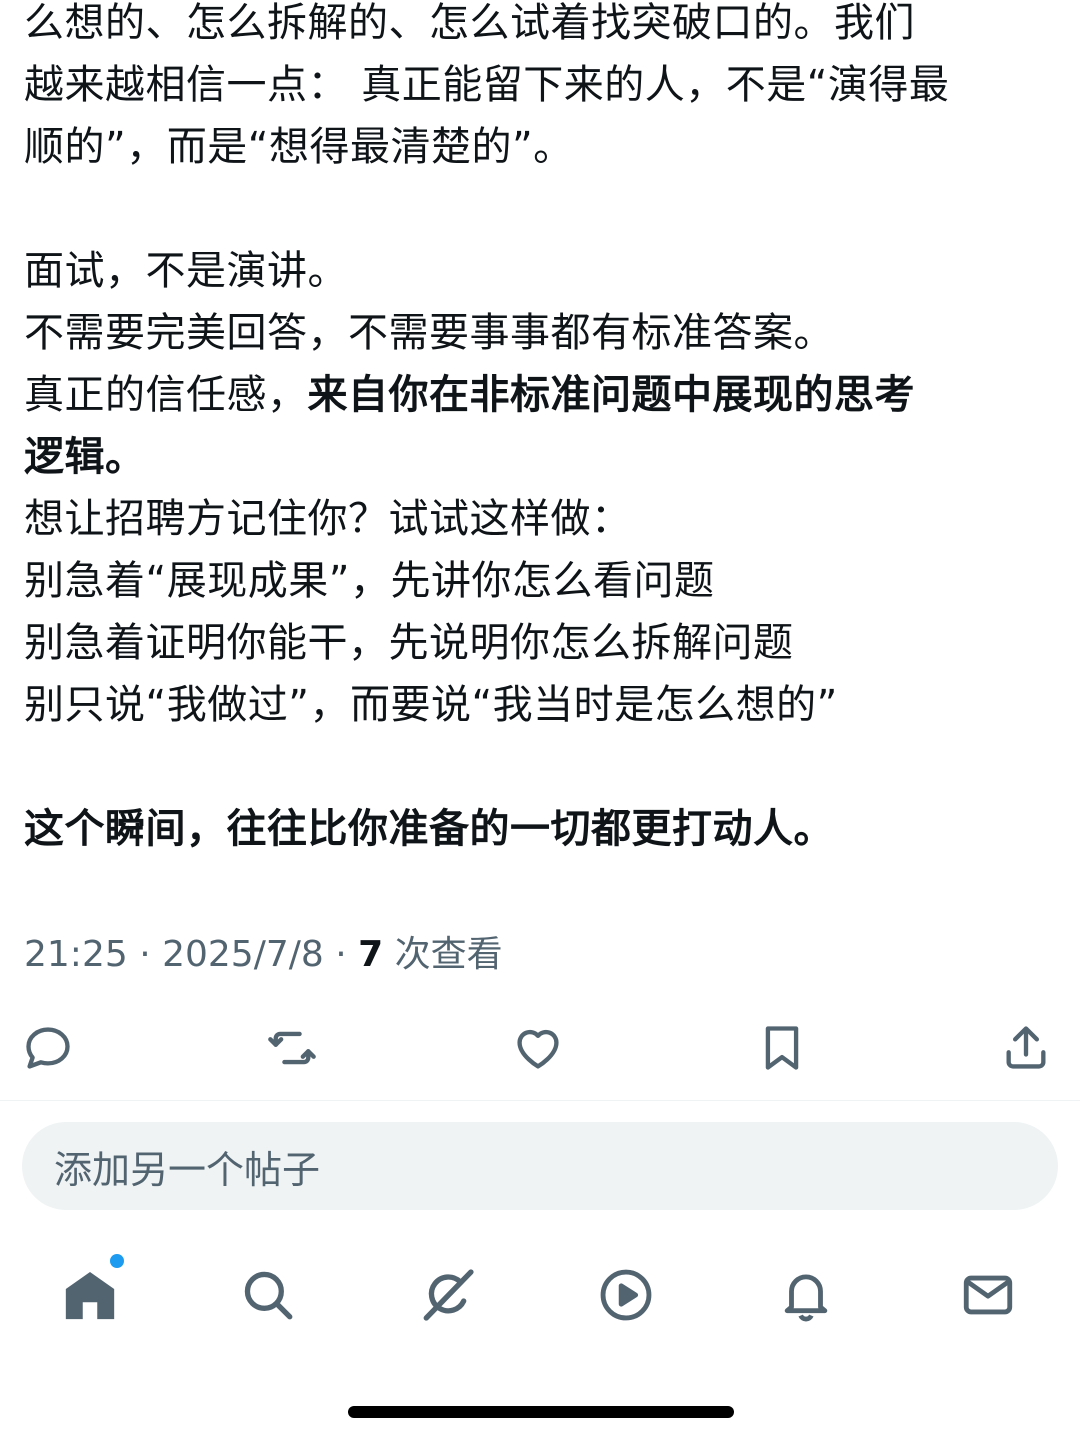 The image size is (1080, 1440). I want to click on post-action-bar, so click(540, 1048).